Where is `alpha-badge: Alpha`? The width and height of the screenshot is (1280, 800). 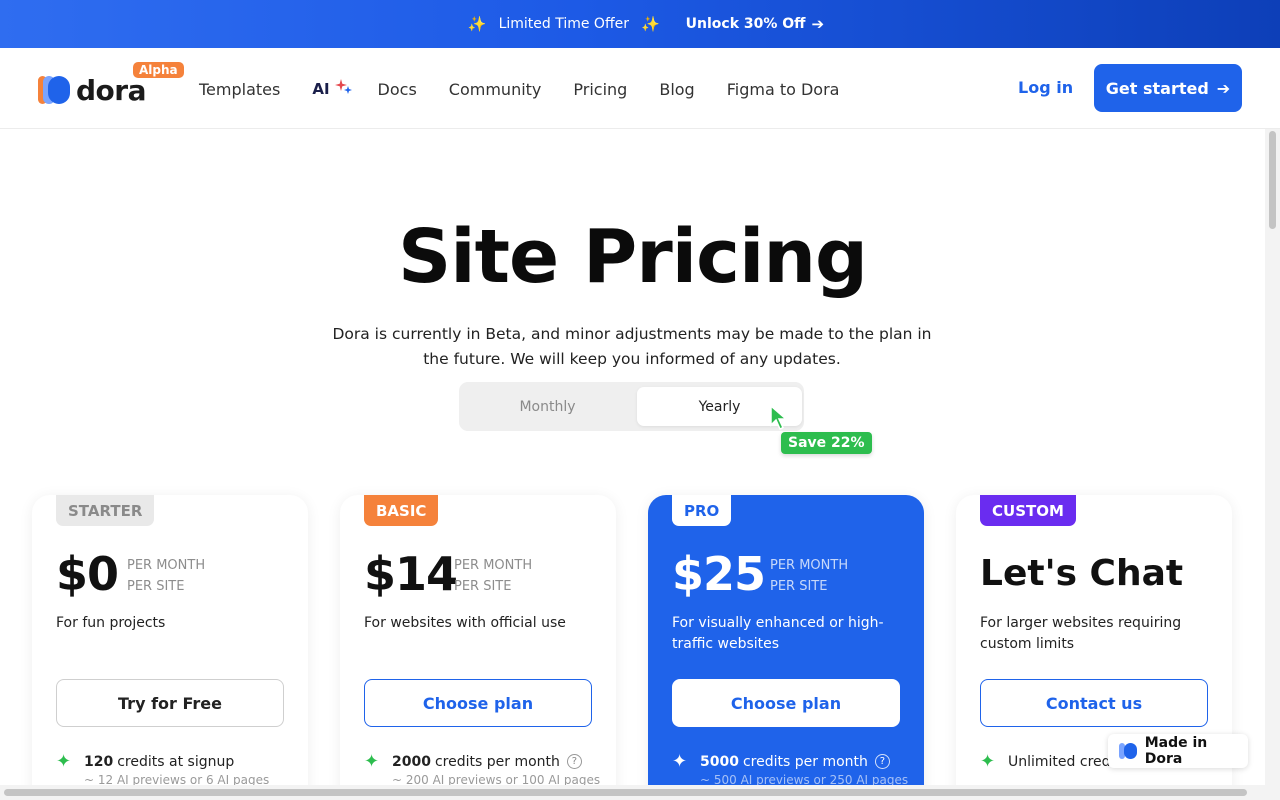
alpha-badge: Alpha is located at coordinates (158, 70).